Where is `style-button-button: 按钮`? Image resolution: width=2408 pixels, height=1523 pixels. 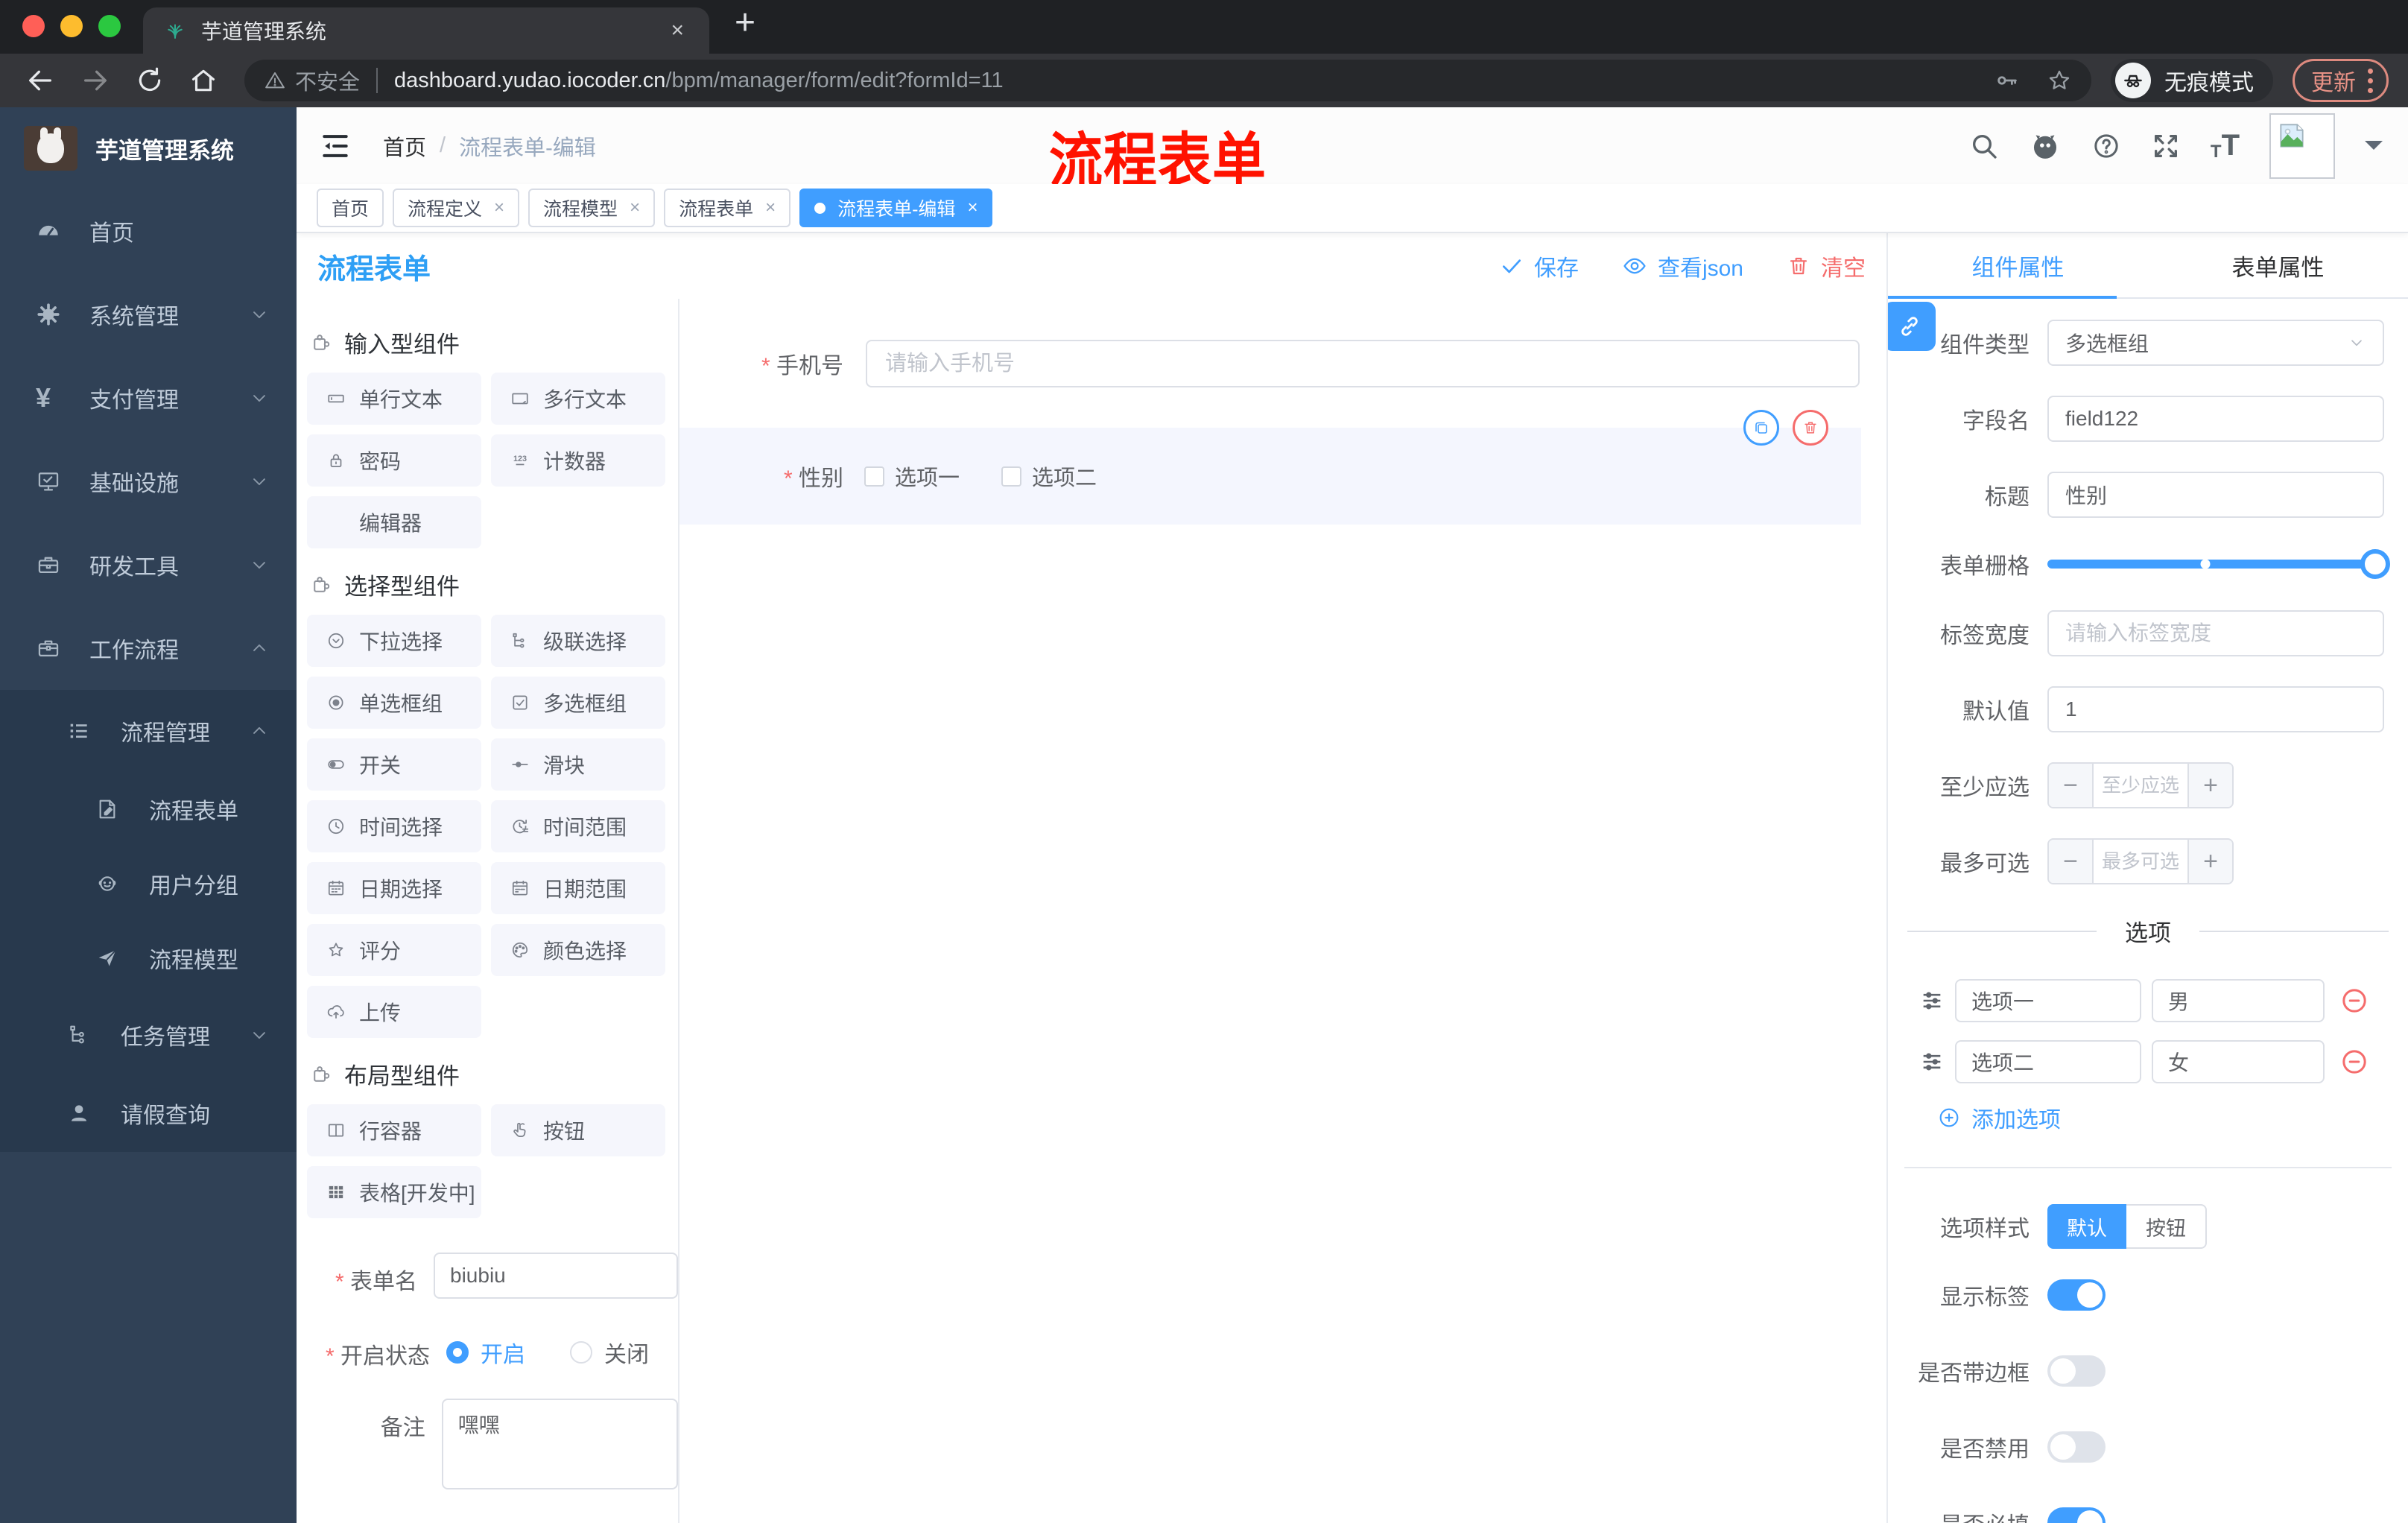 style-button-button: 按钮 is located at coordinates (2166, 1227).